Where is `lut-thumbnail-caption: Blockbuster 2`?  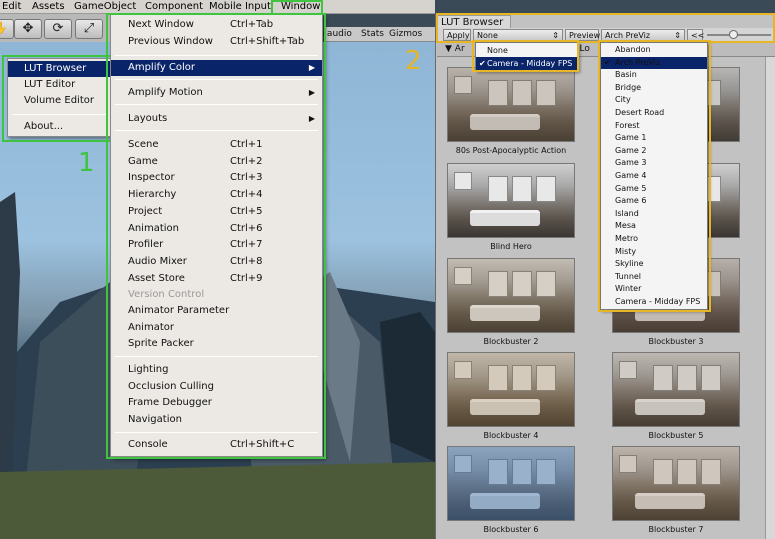 lut-thumbnail-caption: Blockbuster 2 is located at coordinates (511, 341).